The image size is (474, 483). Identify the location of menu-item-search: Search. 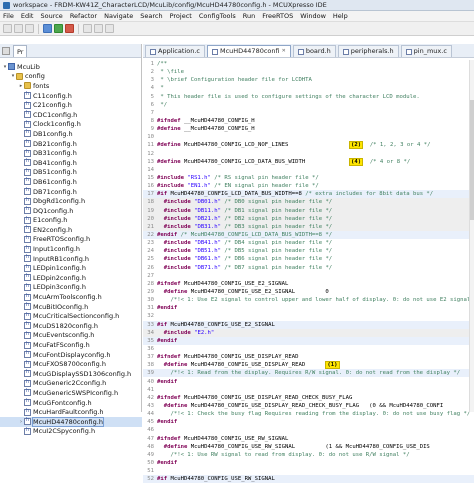
(151, 16).